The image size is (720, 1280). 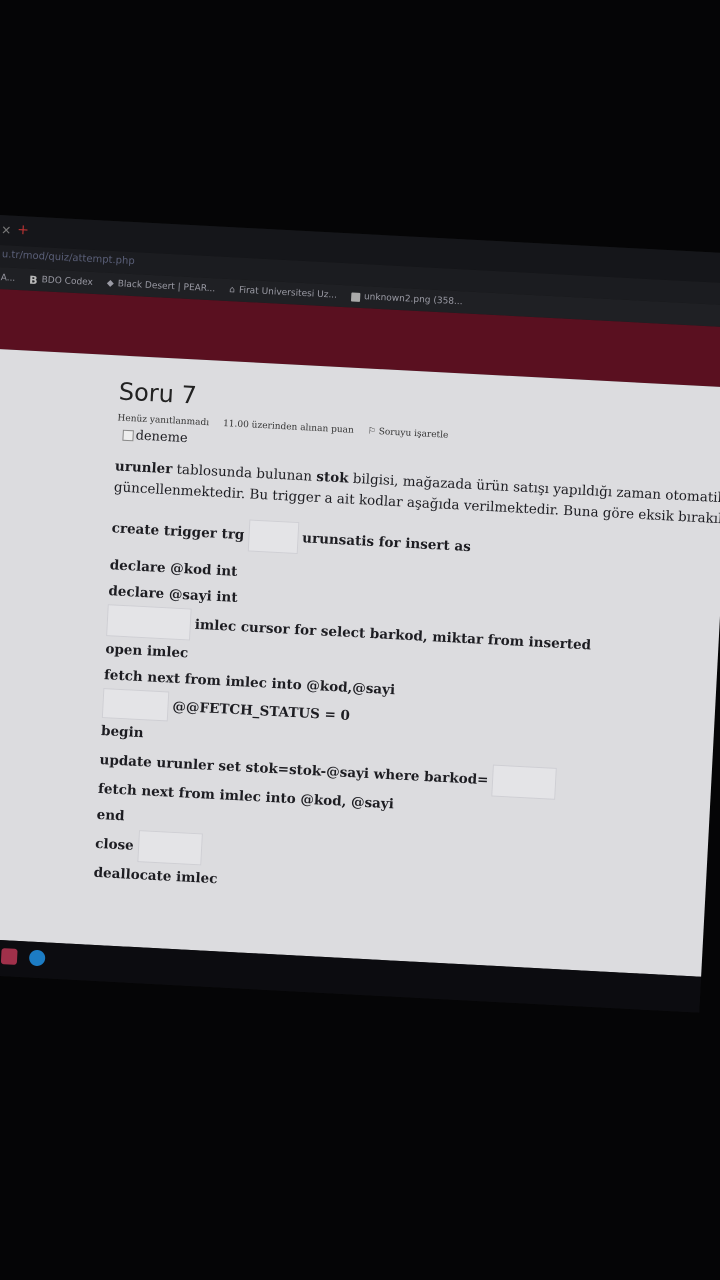 What do you see at coordinates (147, 651) in the screenshot?
I see `code-text: open imlec` at bounding box center [147, 651].